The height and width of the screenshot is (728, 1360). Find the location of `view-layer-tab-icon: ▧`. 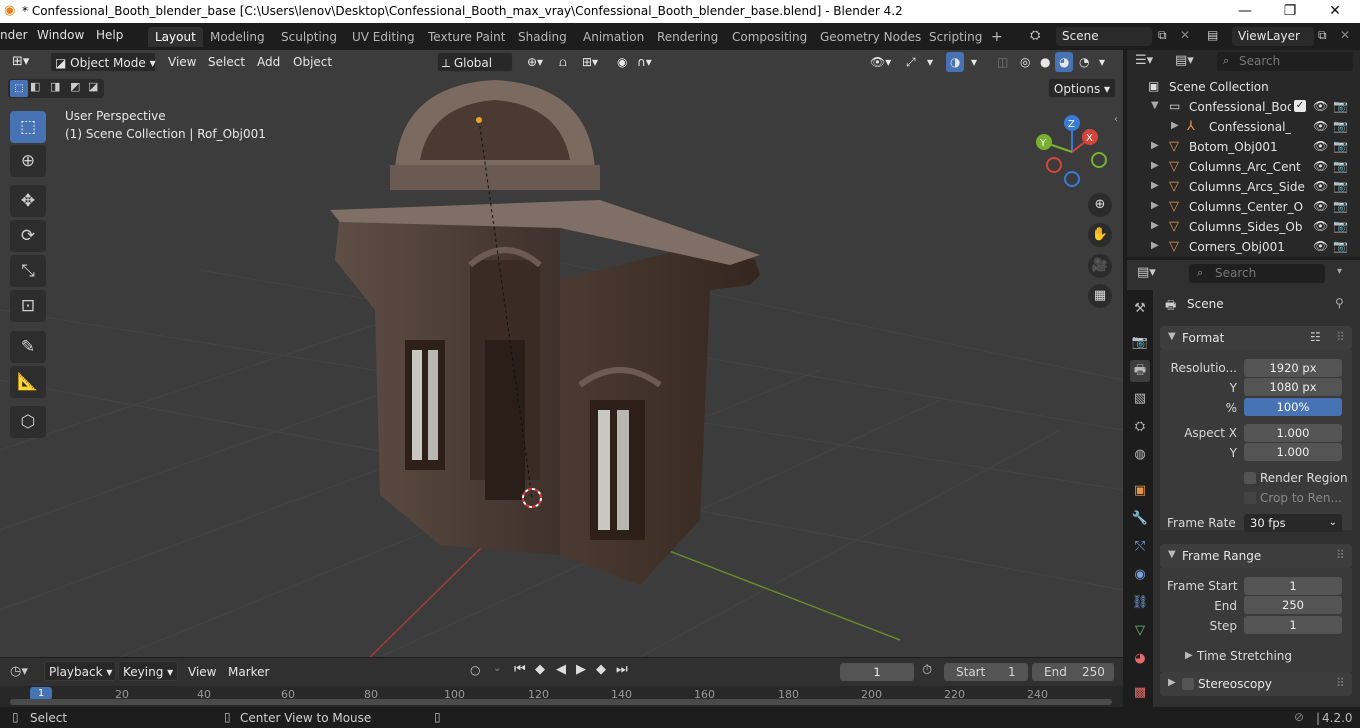

view-layer-tab-icon: ▧ is located at coordinates (1140, 399).